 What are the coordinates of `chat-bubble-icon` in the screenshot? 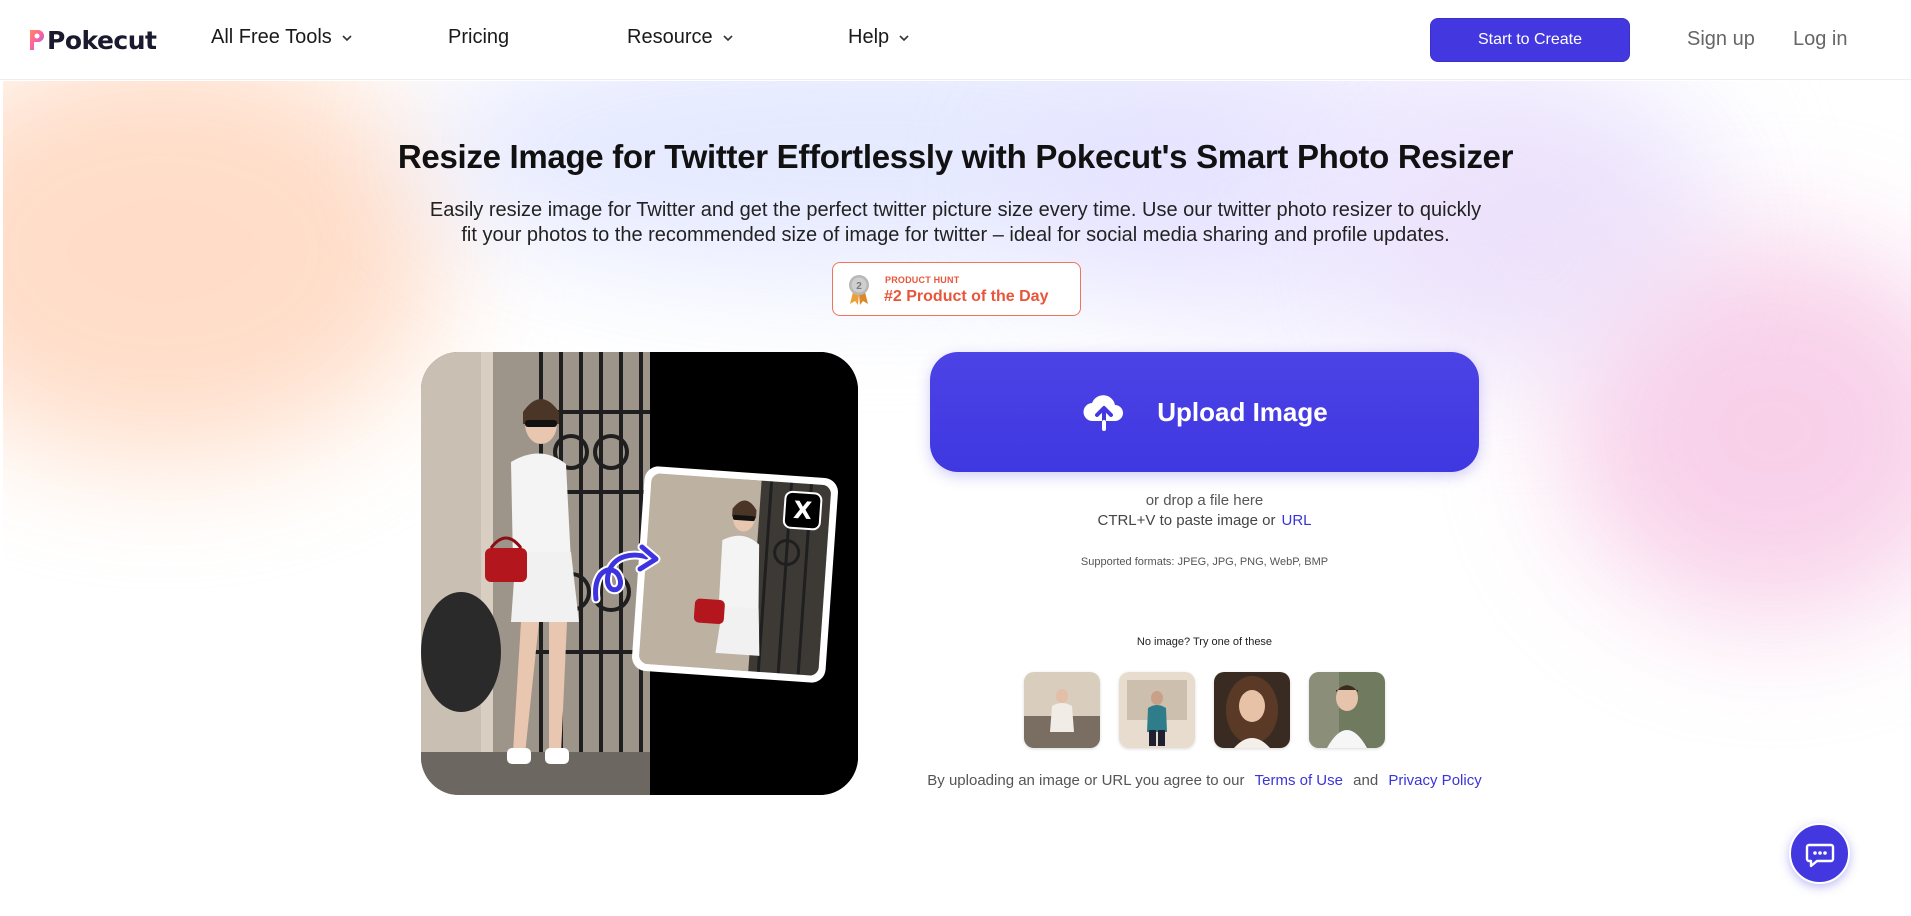 It's located at (1819, 855).